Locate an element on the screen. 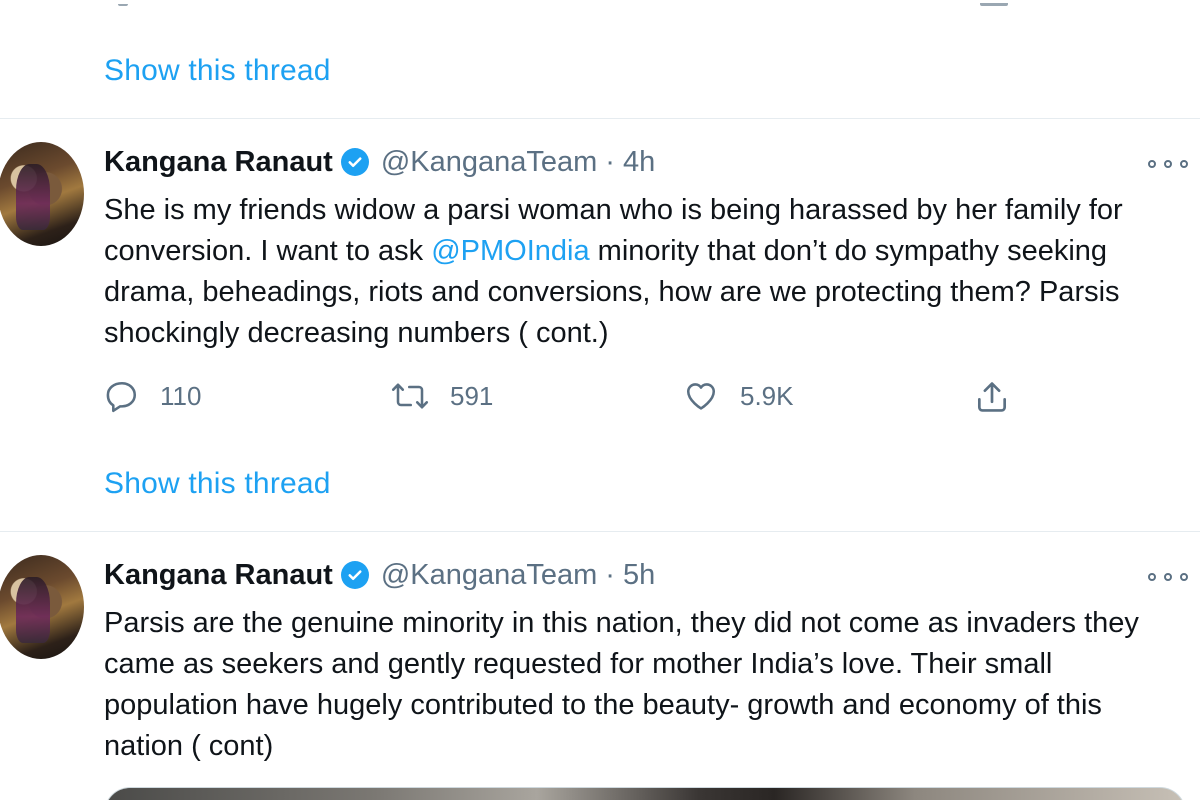 This screenshot has width=1200, height=800. tweet-header: Kangana Ranaut @KanganaTeam · 4h is located at coordinates (379, 162).